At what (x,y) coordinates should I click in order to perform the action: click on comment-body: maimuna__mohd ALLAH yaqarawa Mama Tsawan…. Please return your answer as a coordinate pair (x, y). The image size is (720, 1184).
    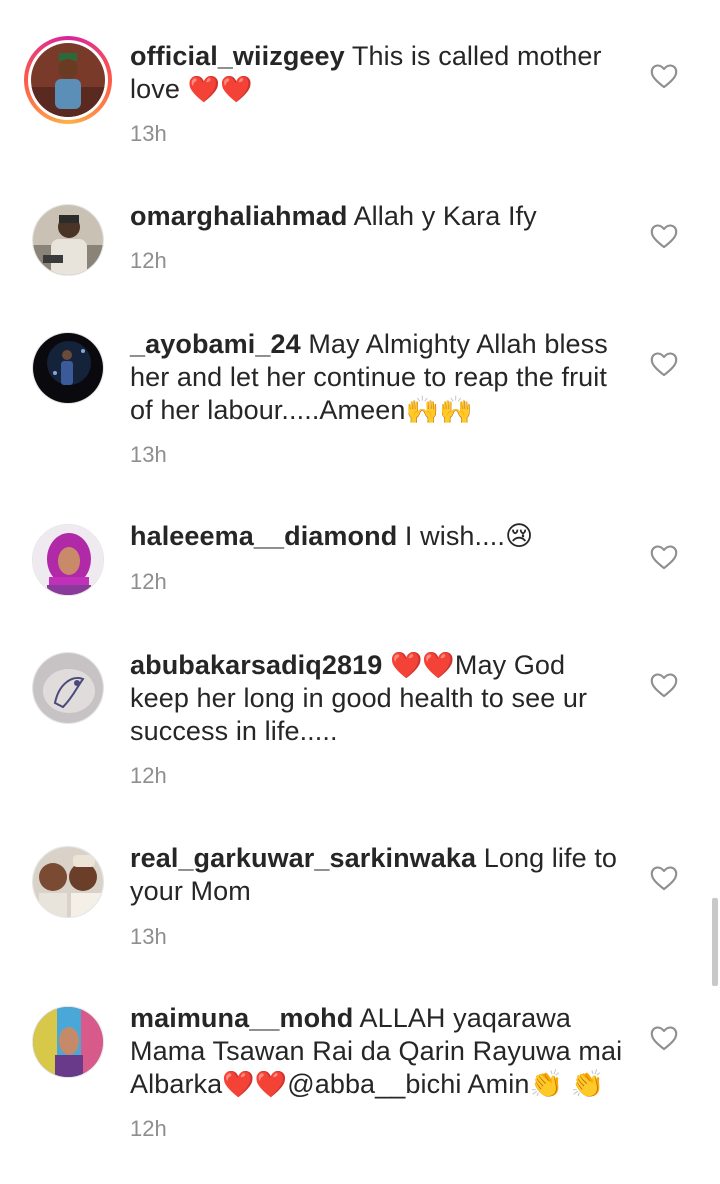
    Looking at the image, I should click on (380, 1051).